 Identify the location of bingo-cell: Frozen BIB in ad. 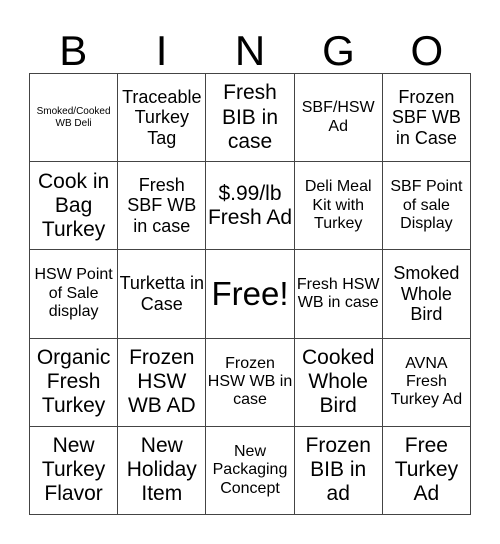
(338, 470).